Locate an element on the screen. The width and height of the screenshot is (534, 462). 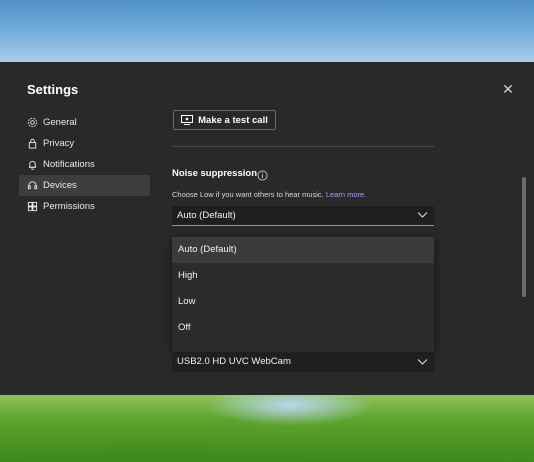
info-icon is located at coordinates (262, 174).